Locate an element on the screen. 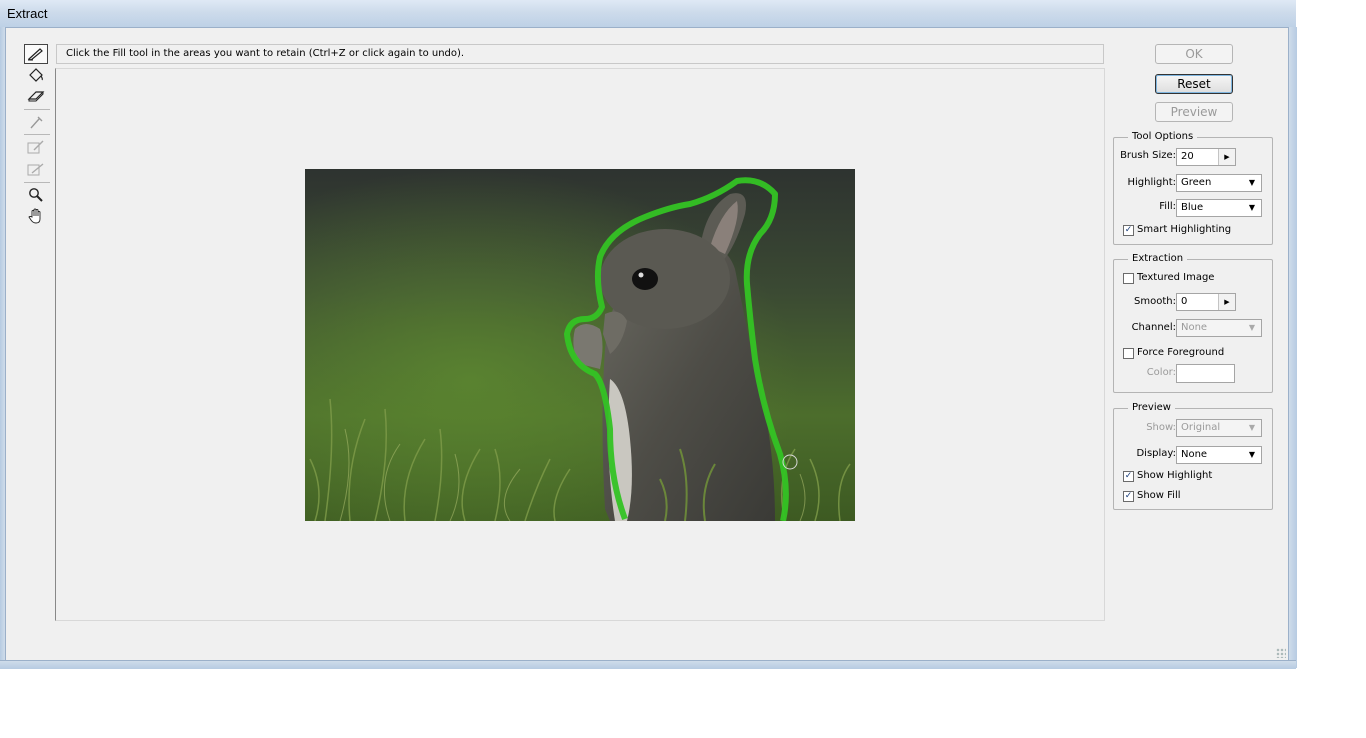 This screenshot has height=738, width=1366. extraction-title: Extraction is located at coordinates (1158, 258).